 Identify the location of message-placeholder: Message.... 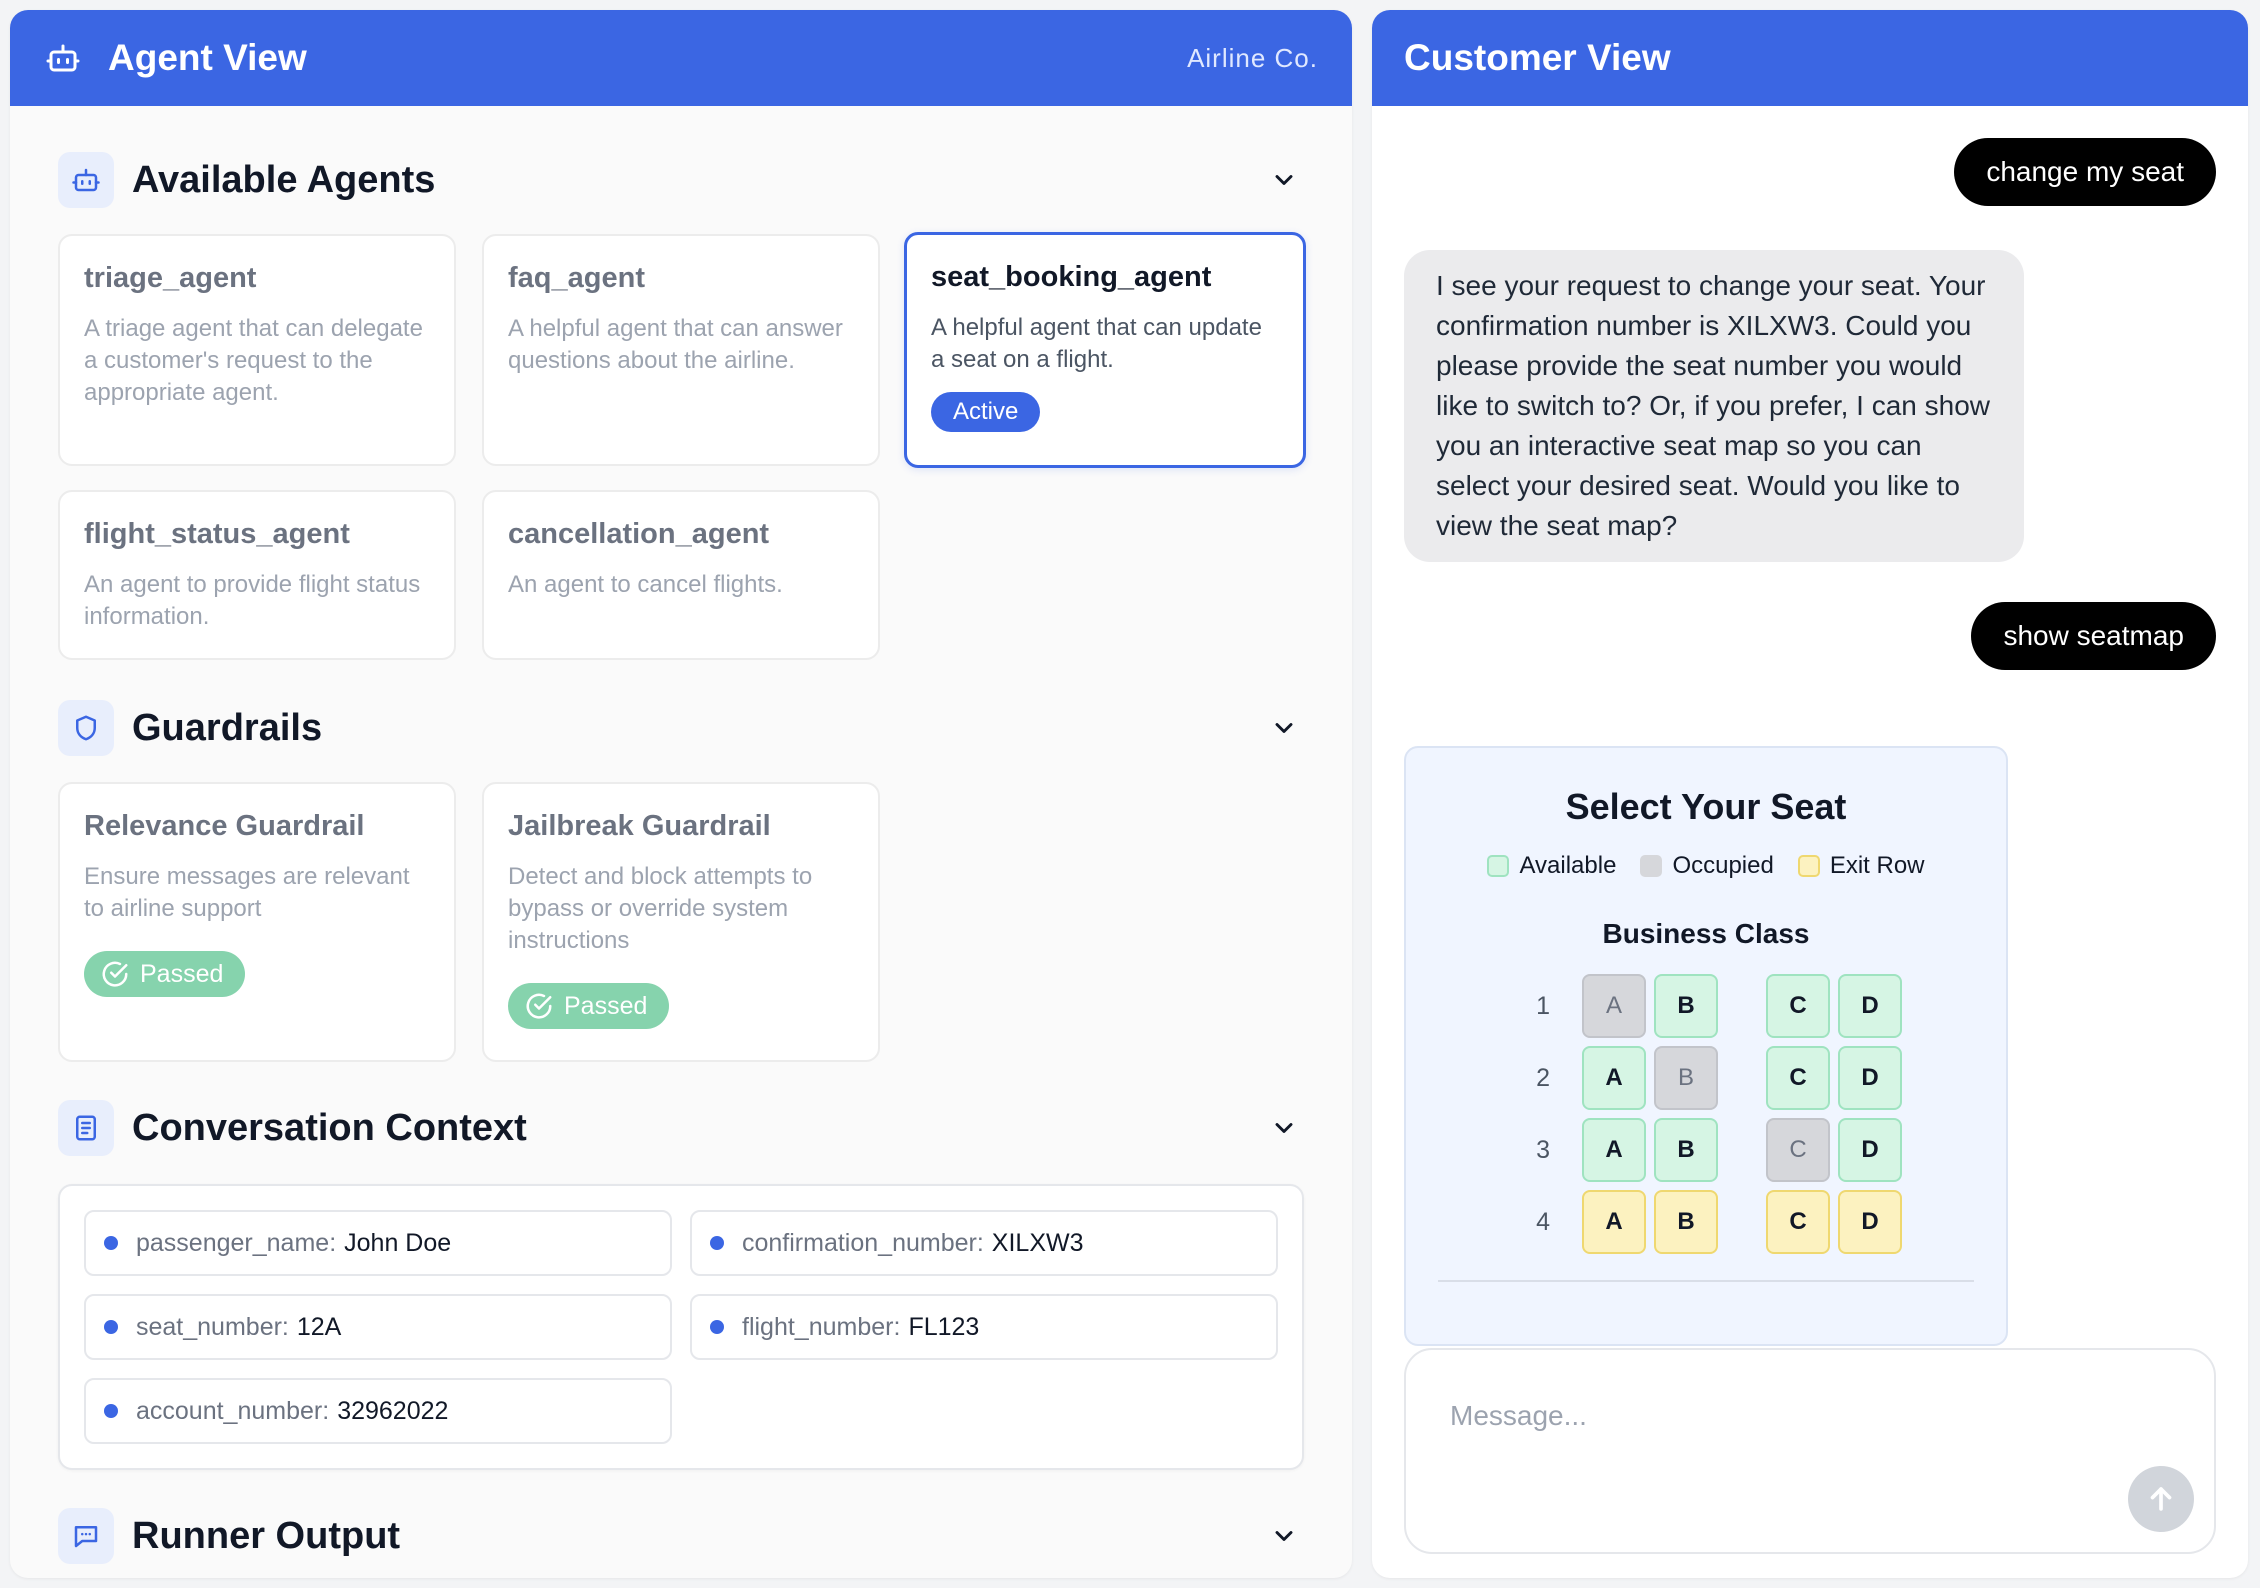
(1518, 1415).